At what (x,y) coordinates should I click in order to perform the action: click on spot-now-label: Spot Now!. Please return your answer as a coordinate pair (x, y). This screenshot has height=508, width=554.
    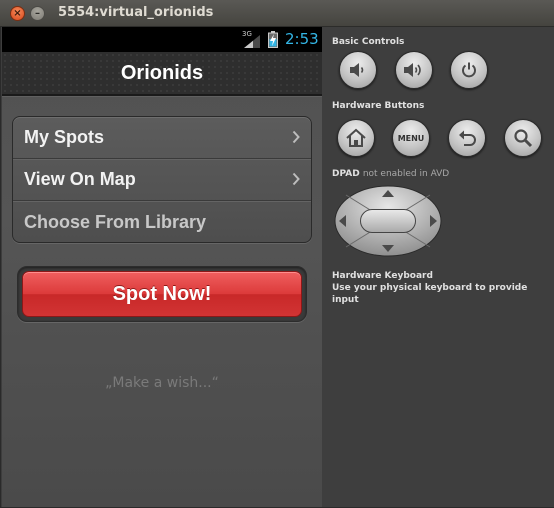
    Looking at the image, I should click on (162, 293).